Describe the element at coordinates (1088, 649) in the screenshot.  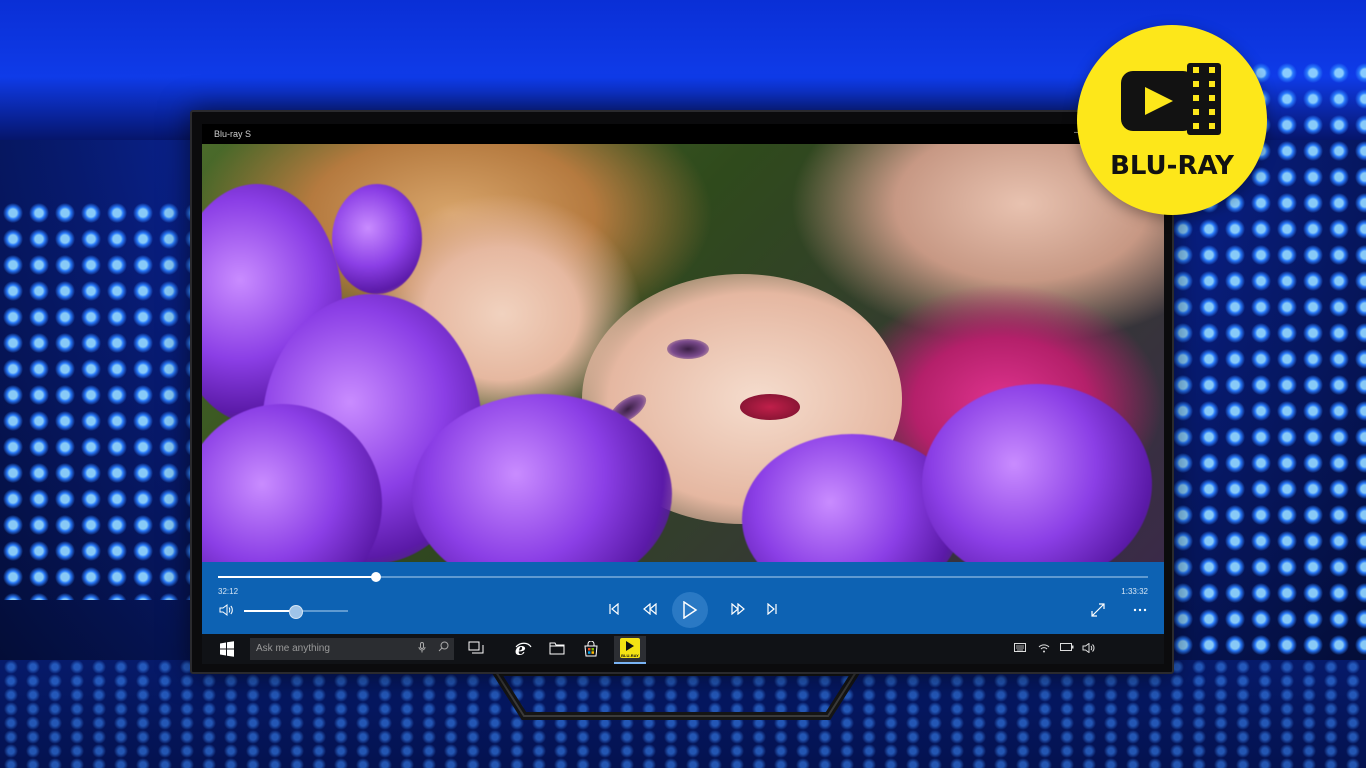
I see `volume-tray-icon` at that location.